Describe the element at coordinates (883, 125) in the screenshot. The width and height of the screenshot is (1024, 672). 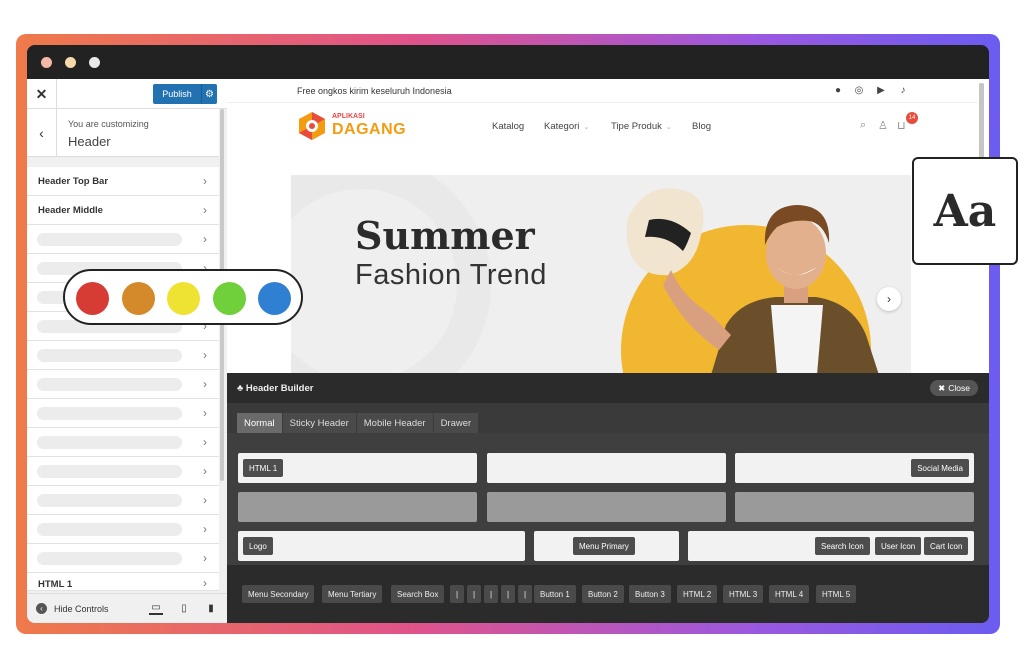
I see `user-icon: ♙` at that location.